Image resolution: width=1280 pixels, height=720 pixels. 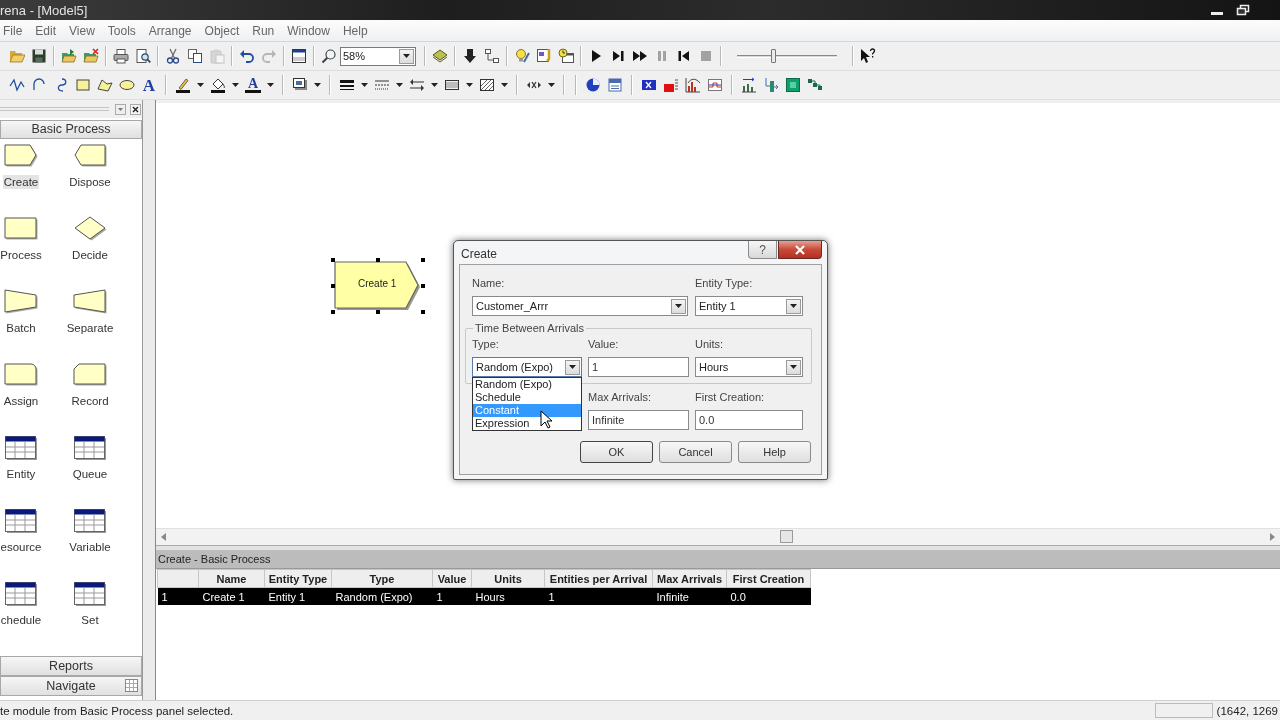 I want to click on menu-item: Arrange, so click(x=170, y=30).